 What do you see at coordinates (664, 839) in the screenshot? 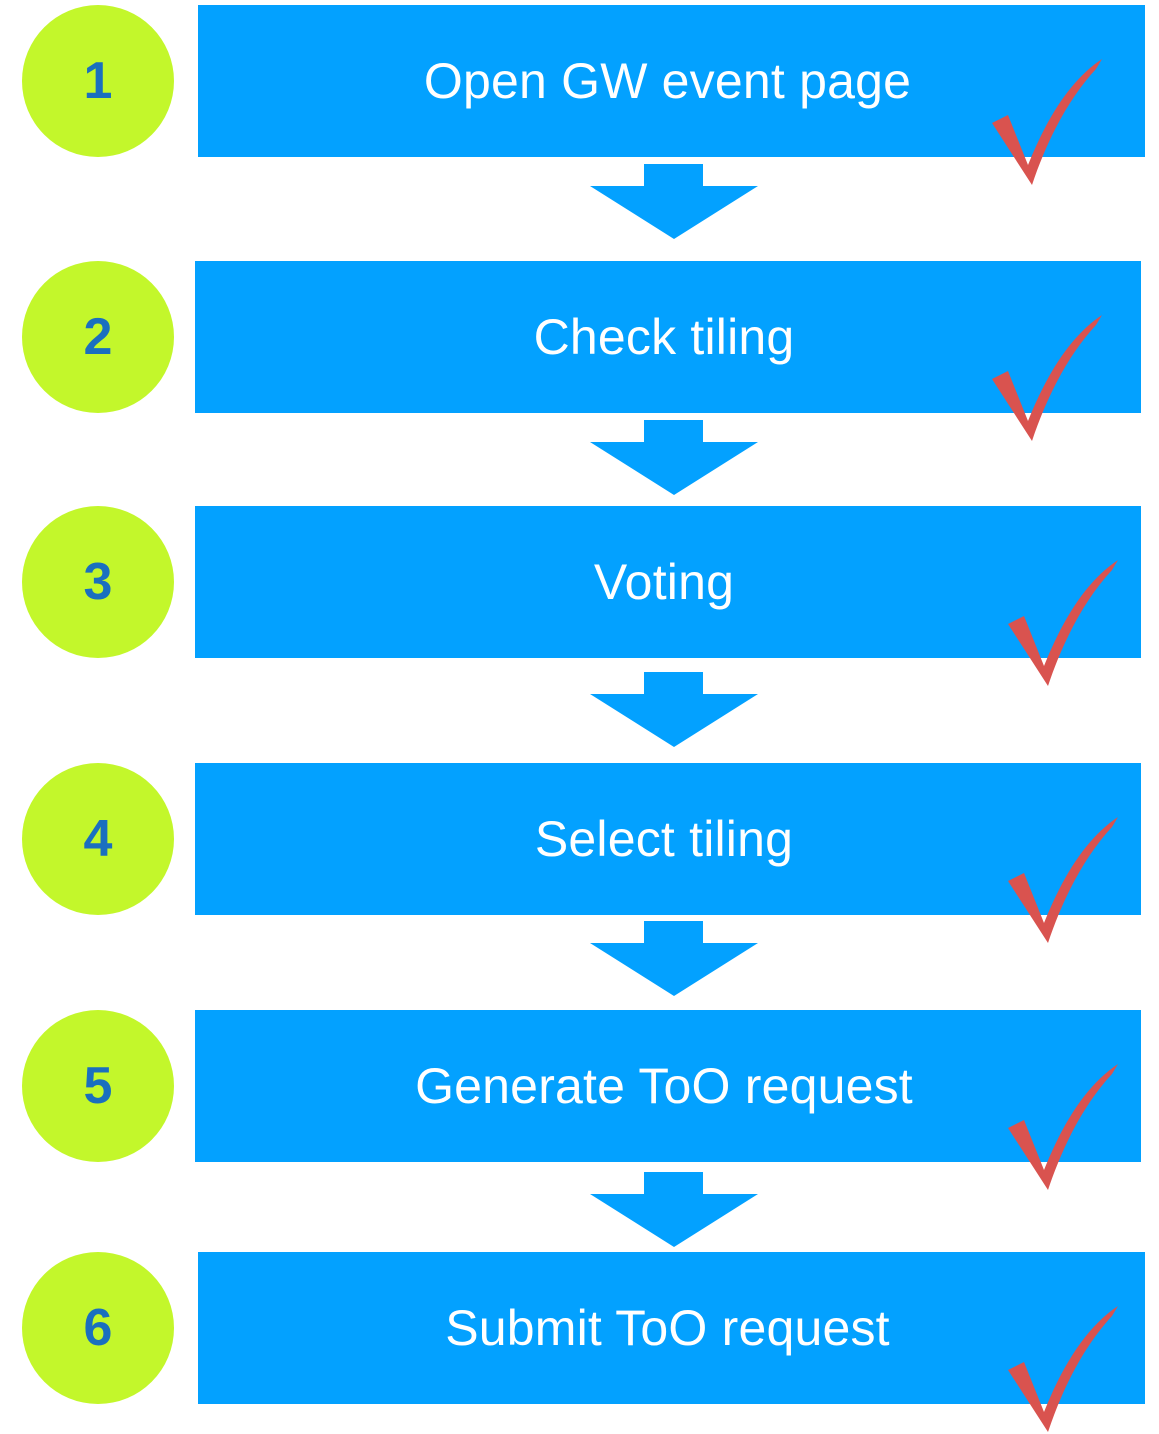
I see `step-label: Select tiling` at bounding box center [664, 839].